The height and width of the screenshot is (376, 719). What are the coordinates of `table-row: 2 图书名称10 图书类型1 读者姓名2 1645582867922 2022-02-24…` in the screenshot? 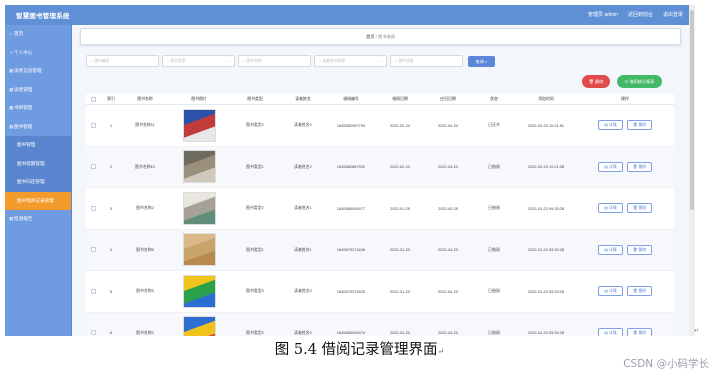 It's located at (380, 167).